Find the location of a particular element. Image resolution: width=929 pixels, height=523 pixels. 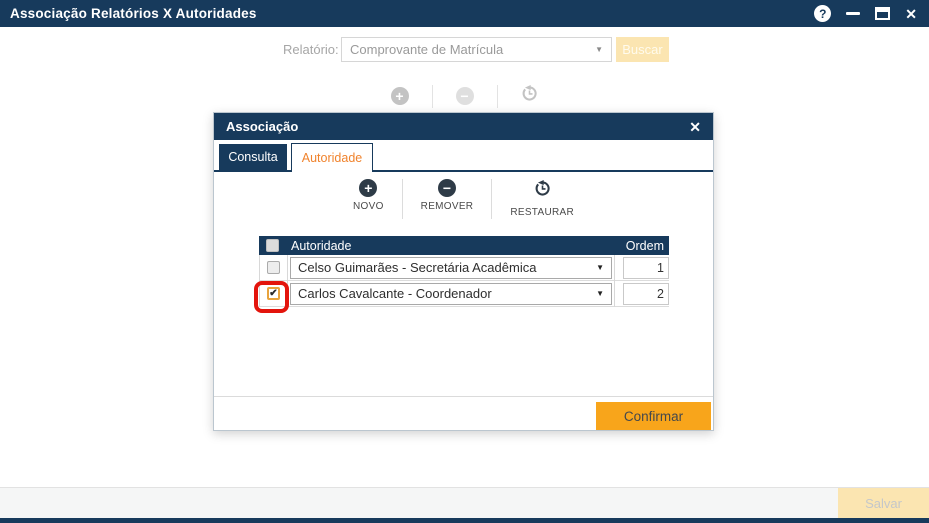

authority-column-header: Autoridade is located at coordinates (321, 245).